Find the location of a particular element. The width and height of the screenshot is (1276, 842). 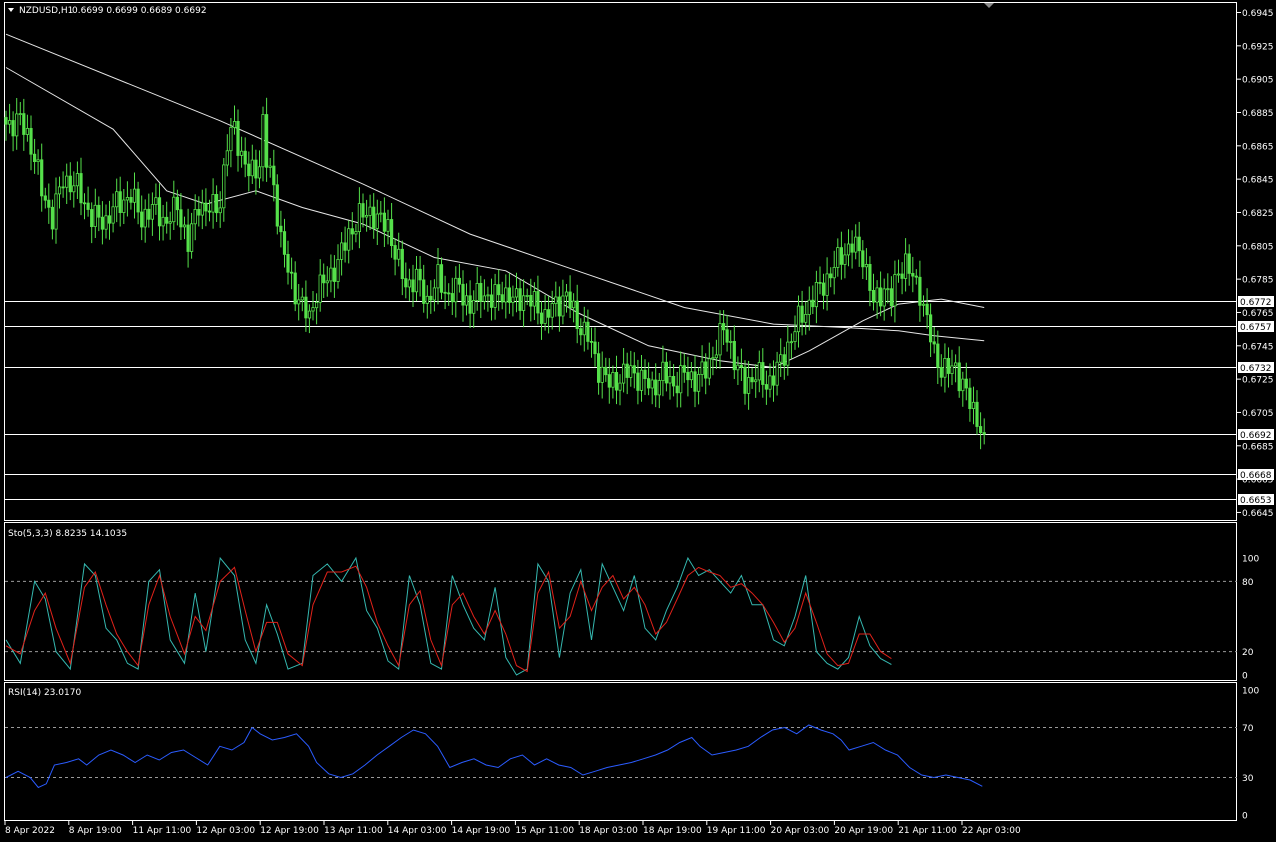

level-tag-label: 0.6772 is located at coordinates (1256, 303).